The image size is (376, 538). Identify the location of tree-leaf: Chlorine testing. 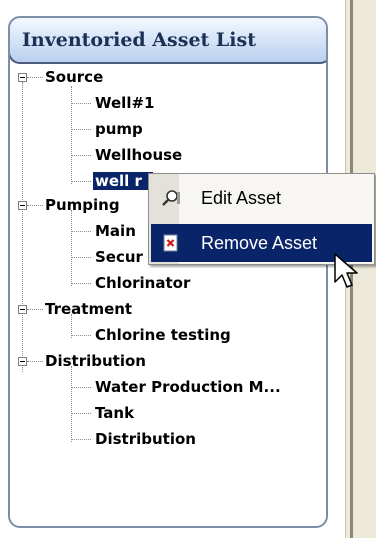
(163, 335).